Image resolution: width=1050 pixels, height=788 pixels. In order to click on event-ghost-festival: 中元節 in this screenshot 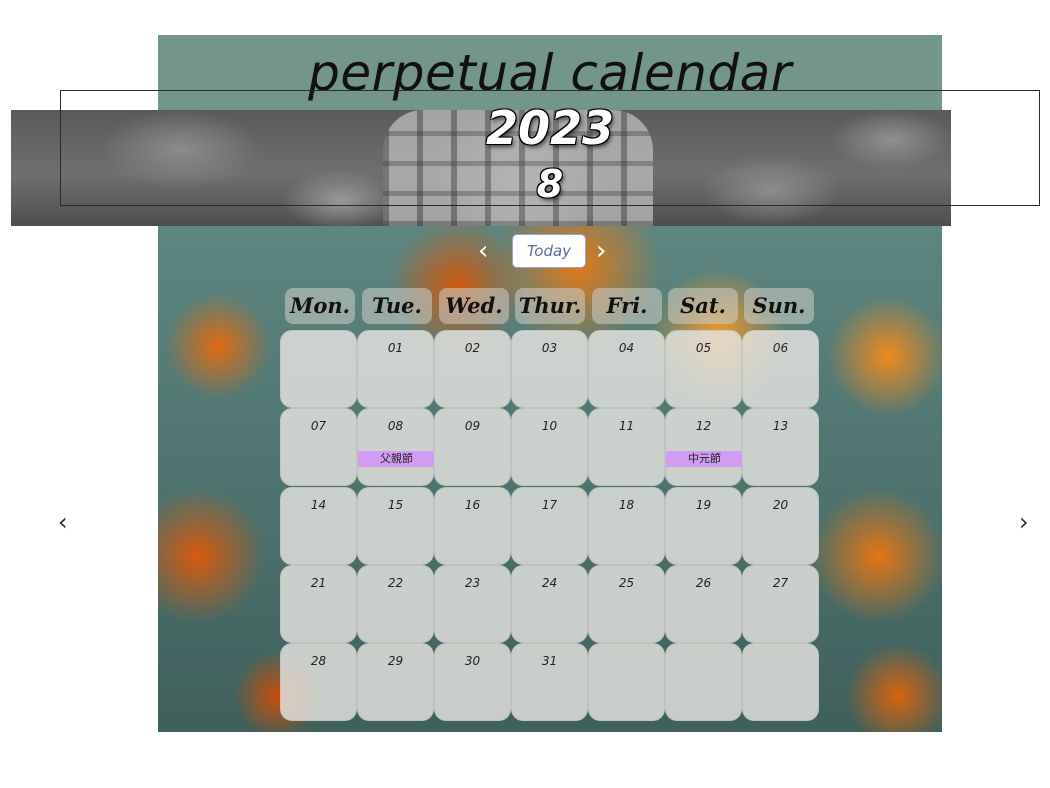, I will do `click(704, 459)`.